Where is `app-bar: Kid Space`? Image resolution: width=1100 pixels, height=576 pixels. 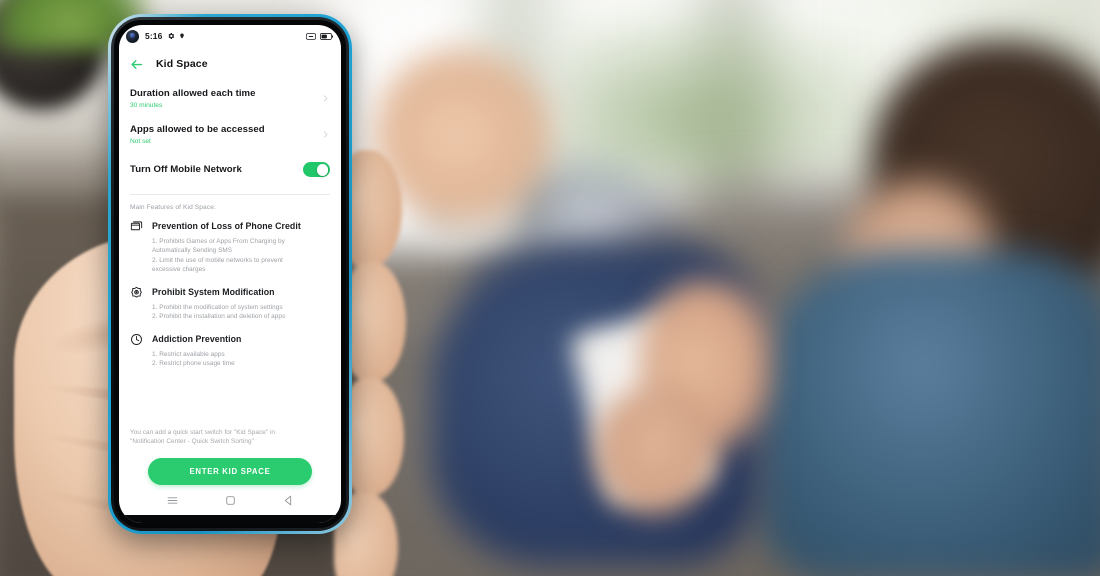 app-bar: Kid Space is located at coordinates (230, 64).